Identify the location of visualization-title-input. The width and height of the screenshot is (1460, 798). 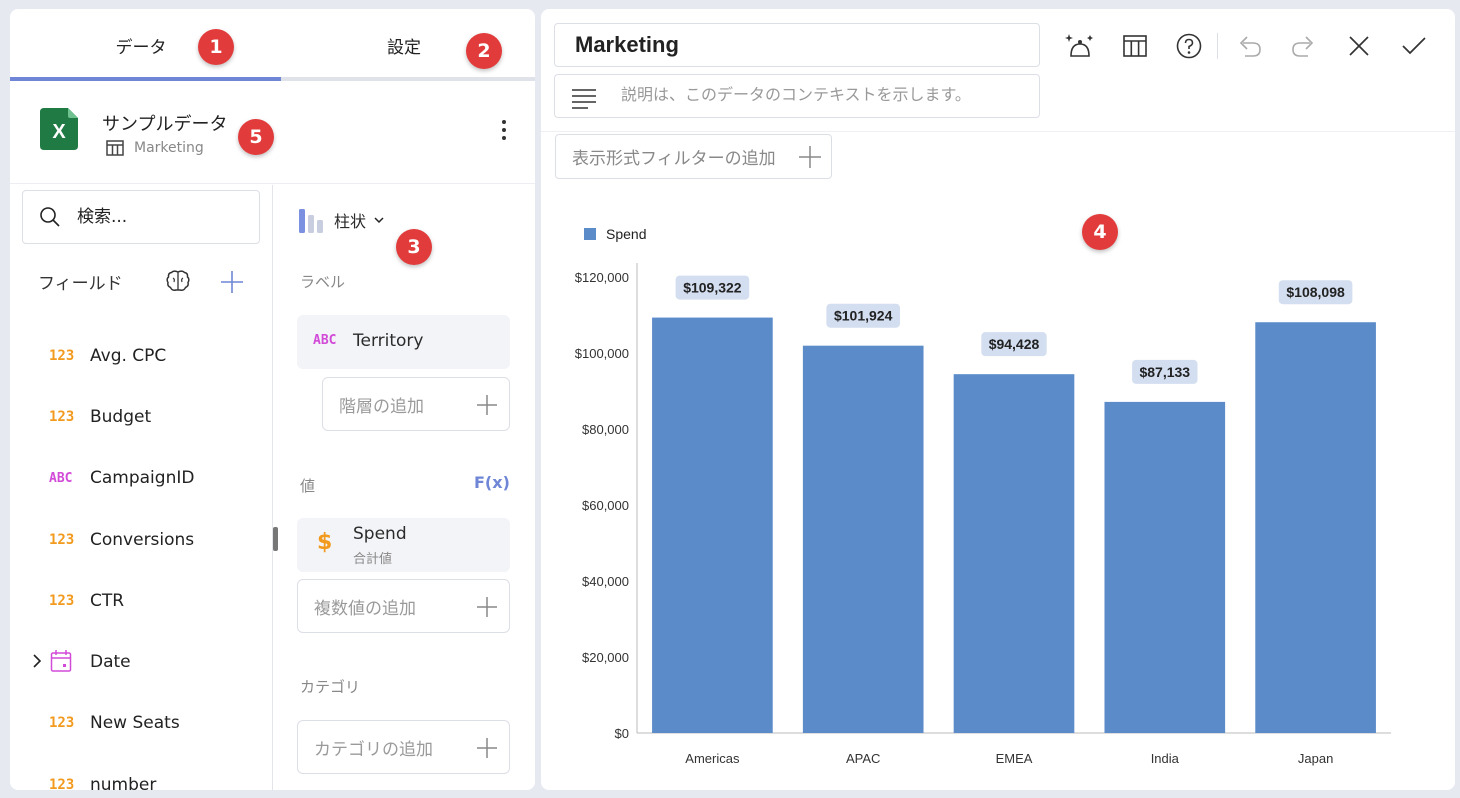
(797, 45).